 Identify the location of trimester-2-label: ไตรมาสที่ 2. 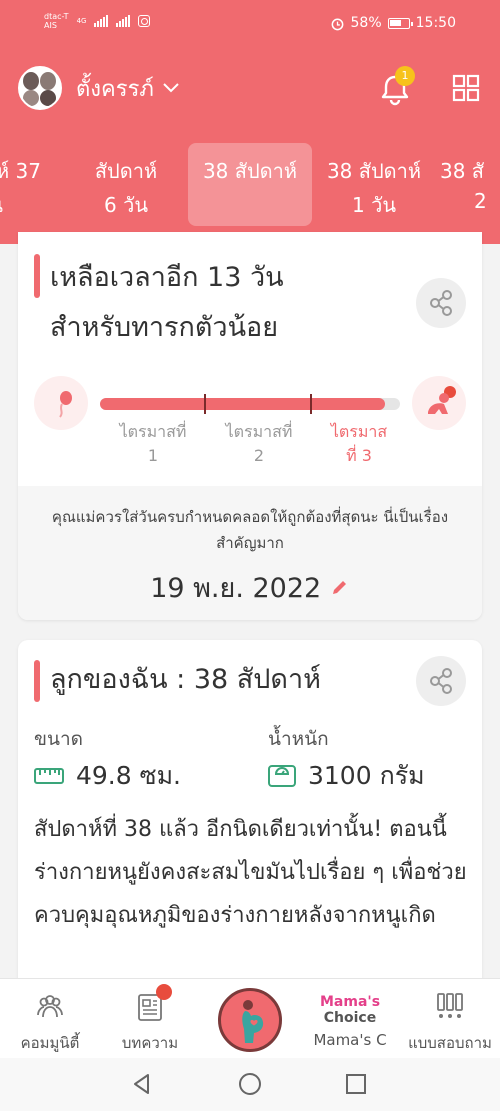
(259, 444).